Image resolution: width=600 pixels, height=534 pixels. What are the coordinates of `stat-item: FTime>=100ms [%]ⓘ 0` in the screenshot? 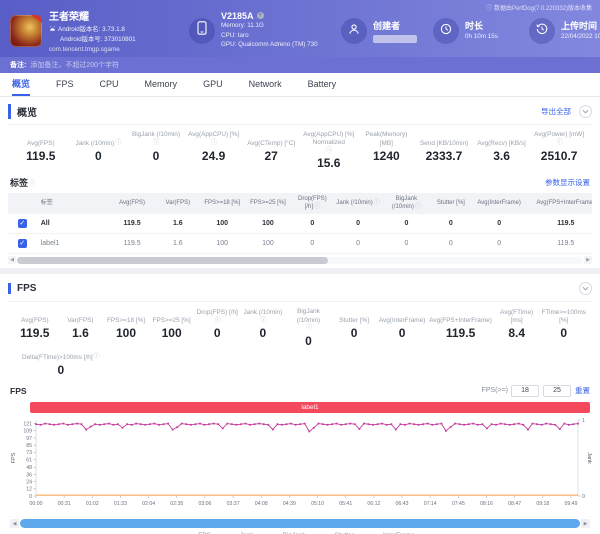 It's located at (563, 324).